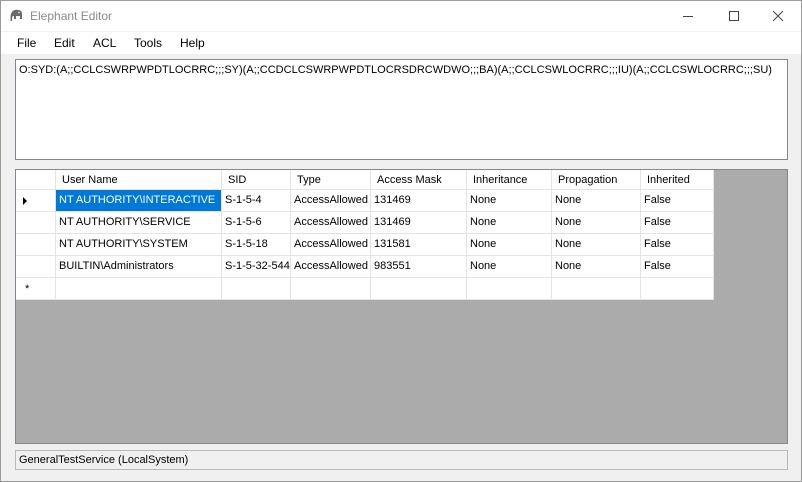 This screenshot has height=482, width=802. What do you see at coordinates (104, 43) in the screenshot?
I see `menu-acl: ACL` at bounding box center [104, 43].